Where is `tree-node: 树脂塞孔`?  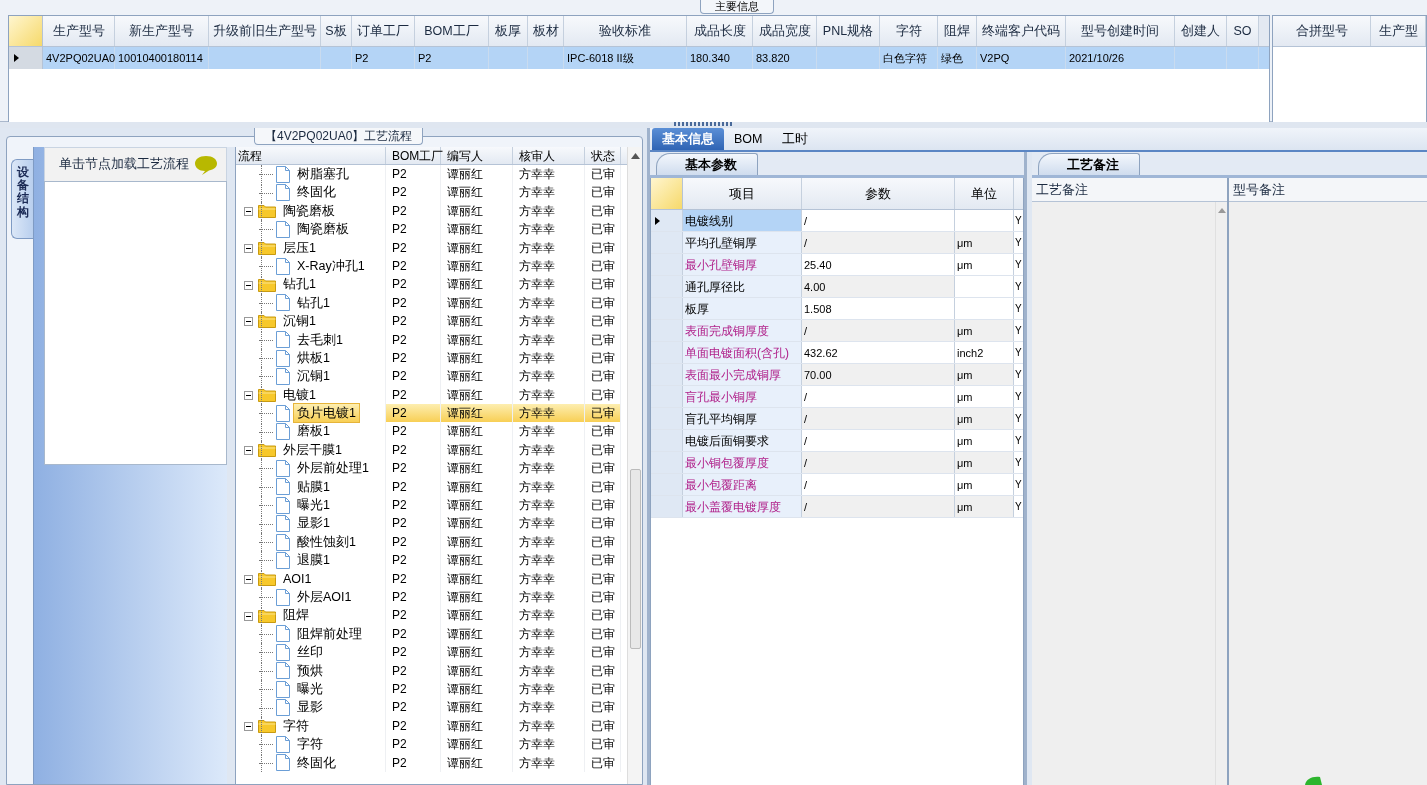
tree-node: 树脂塞孔 is located at coordinates (323, 174).